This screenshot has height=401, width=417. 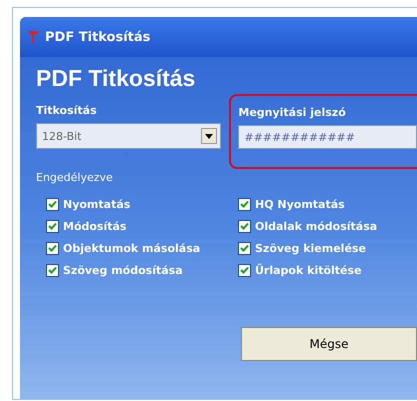 What do you see at coordinates (310, 248) in the screenshot?
I see `checkbox-label: Szöveg kiemelése` at bounding box center [310, 248].